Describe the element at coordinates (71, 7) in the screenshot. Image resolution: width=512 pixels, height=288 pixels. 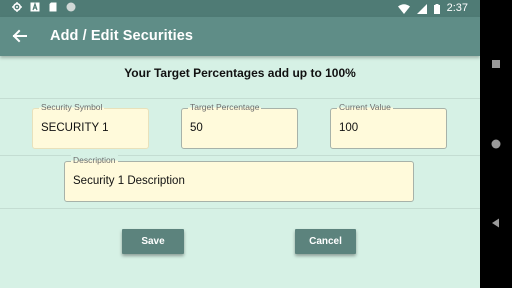
I see `circle-icon` at that location.